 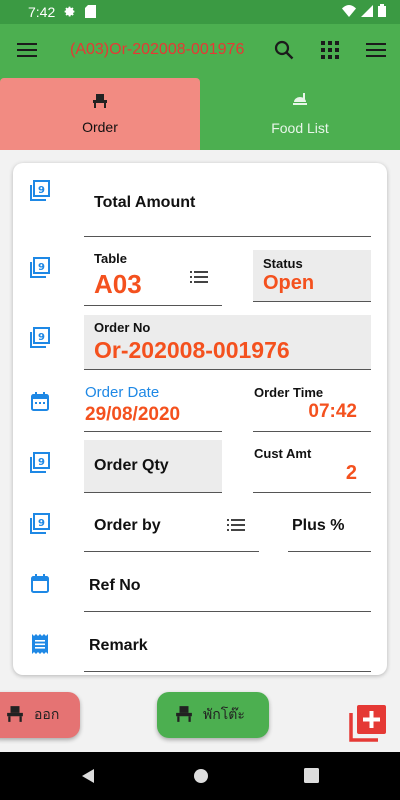 I want to click on order-no-value: Or-202008-001976, so click(x=192, y=350).